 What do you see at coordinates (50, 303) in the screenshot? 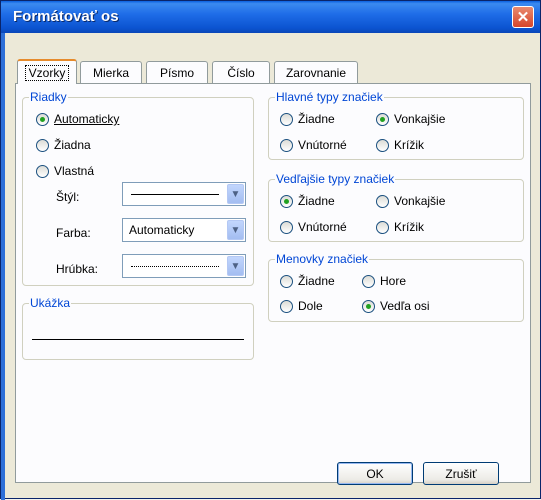
I see `ukazka-legend: Ukážka` at bounding box center [50, 303].